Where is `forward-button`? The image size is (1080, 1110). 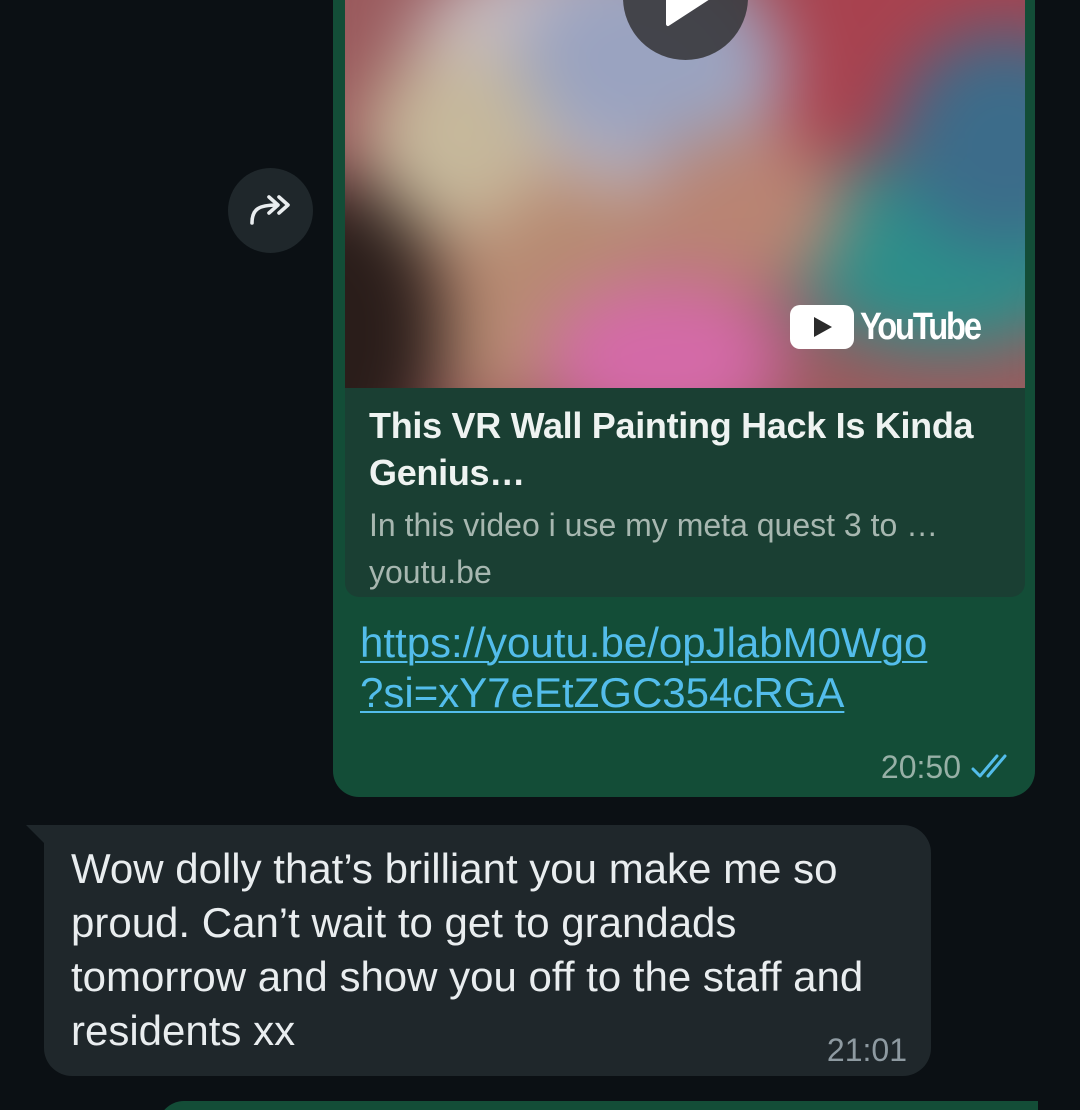
forward-button is located at coordinates (270, 210).